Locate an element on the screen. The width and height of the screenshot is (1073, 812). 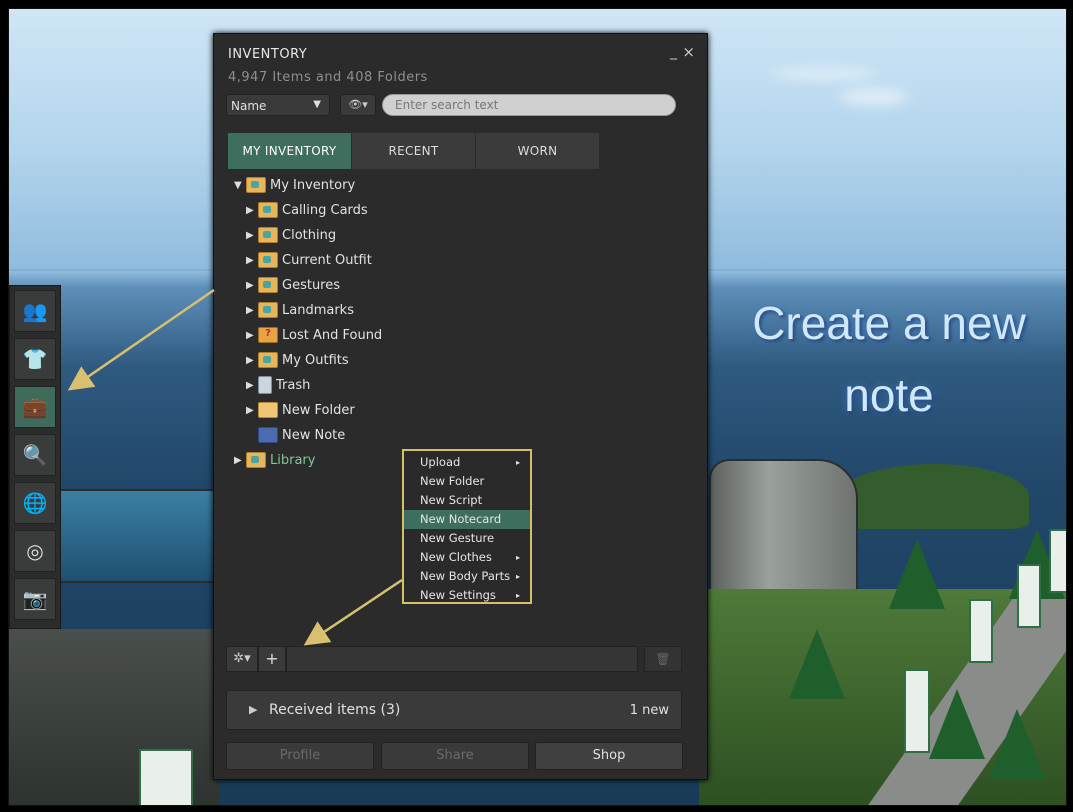
arrow-to-add-button is located at coordinates (353, 612).